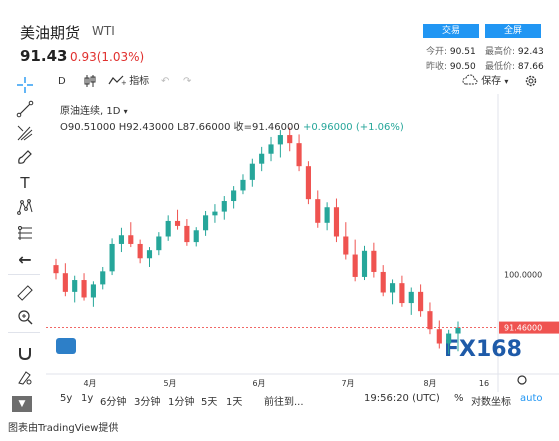 The image size is (559, 441). What do you see at coordinates (402, 398) in the screenshot?
I see `clock-time: 19:56:20 (UTC)` at bounding box center [402, 398].